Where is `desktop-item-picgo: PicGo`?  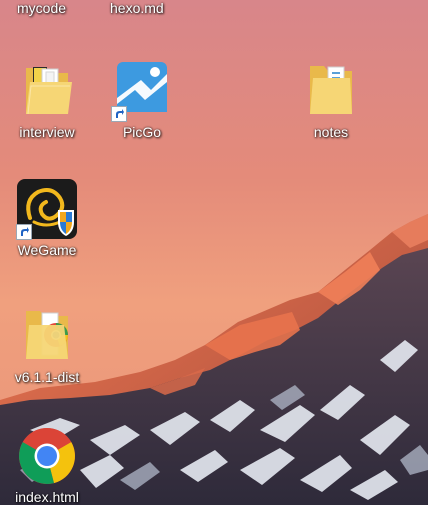
desktop-item-picgo: PicGo is located at coordinates (142, 100).